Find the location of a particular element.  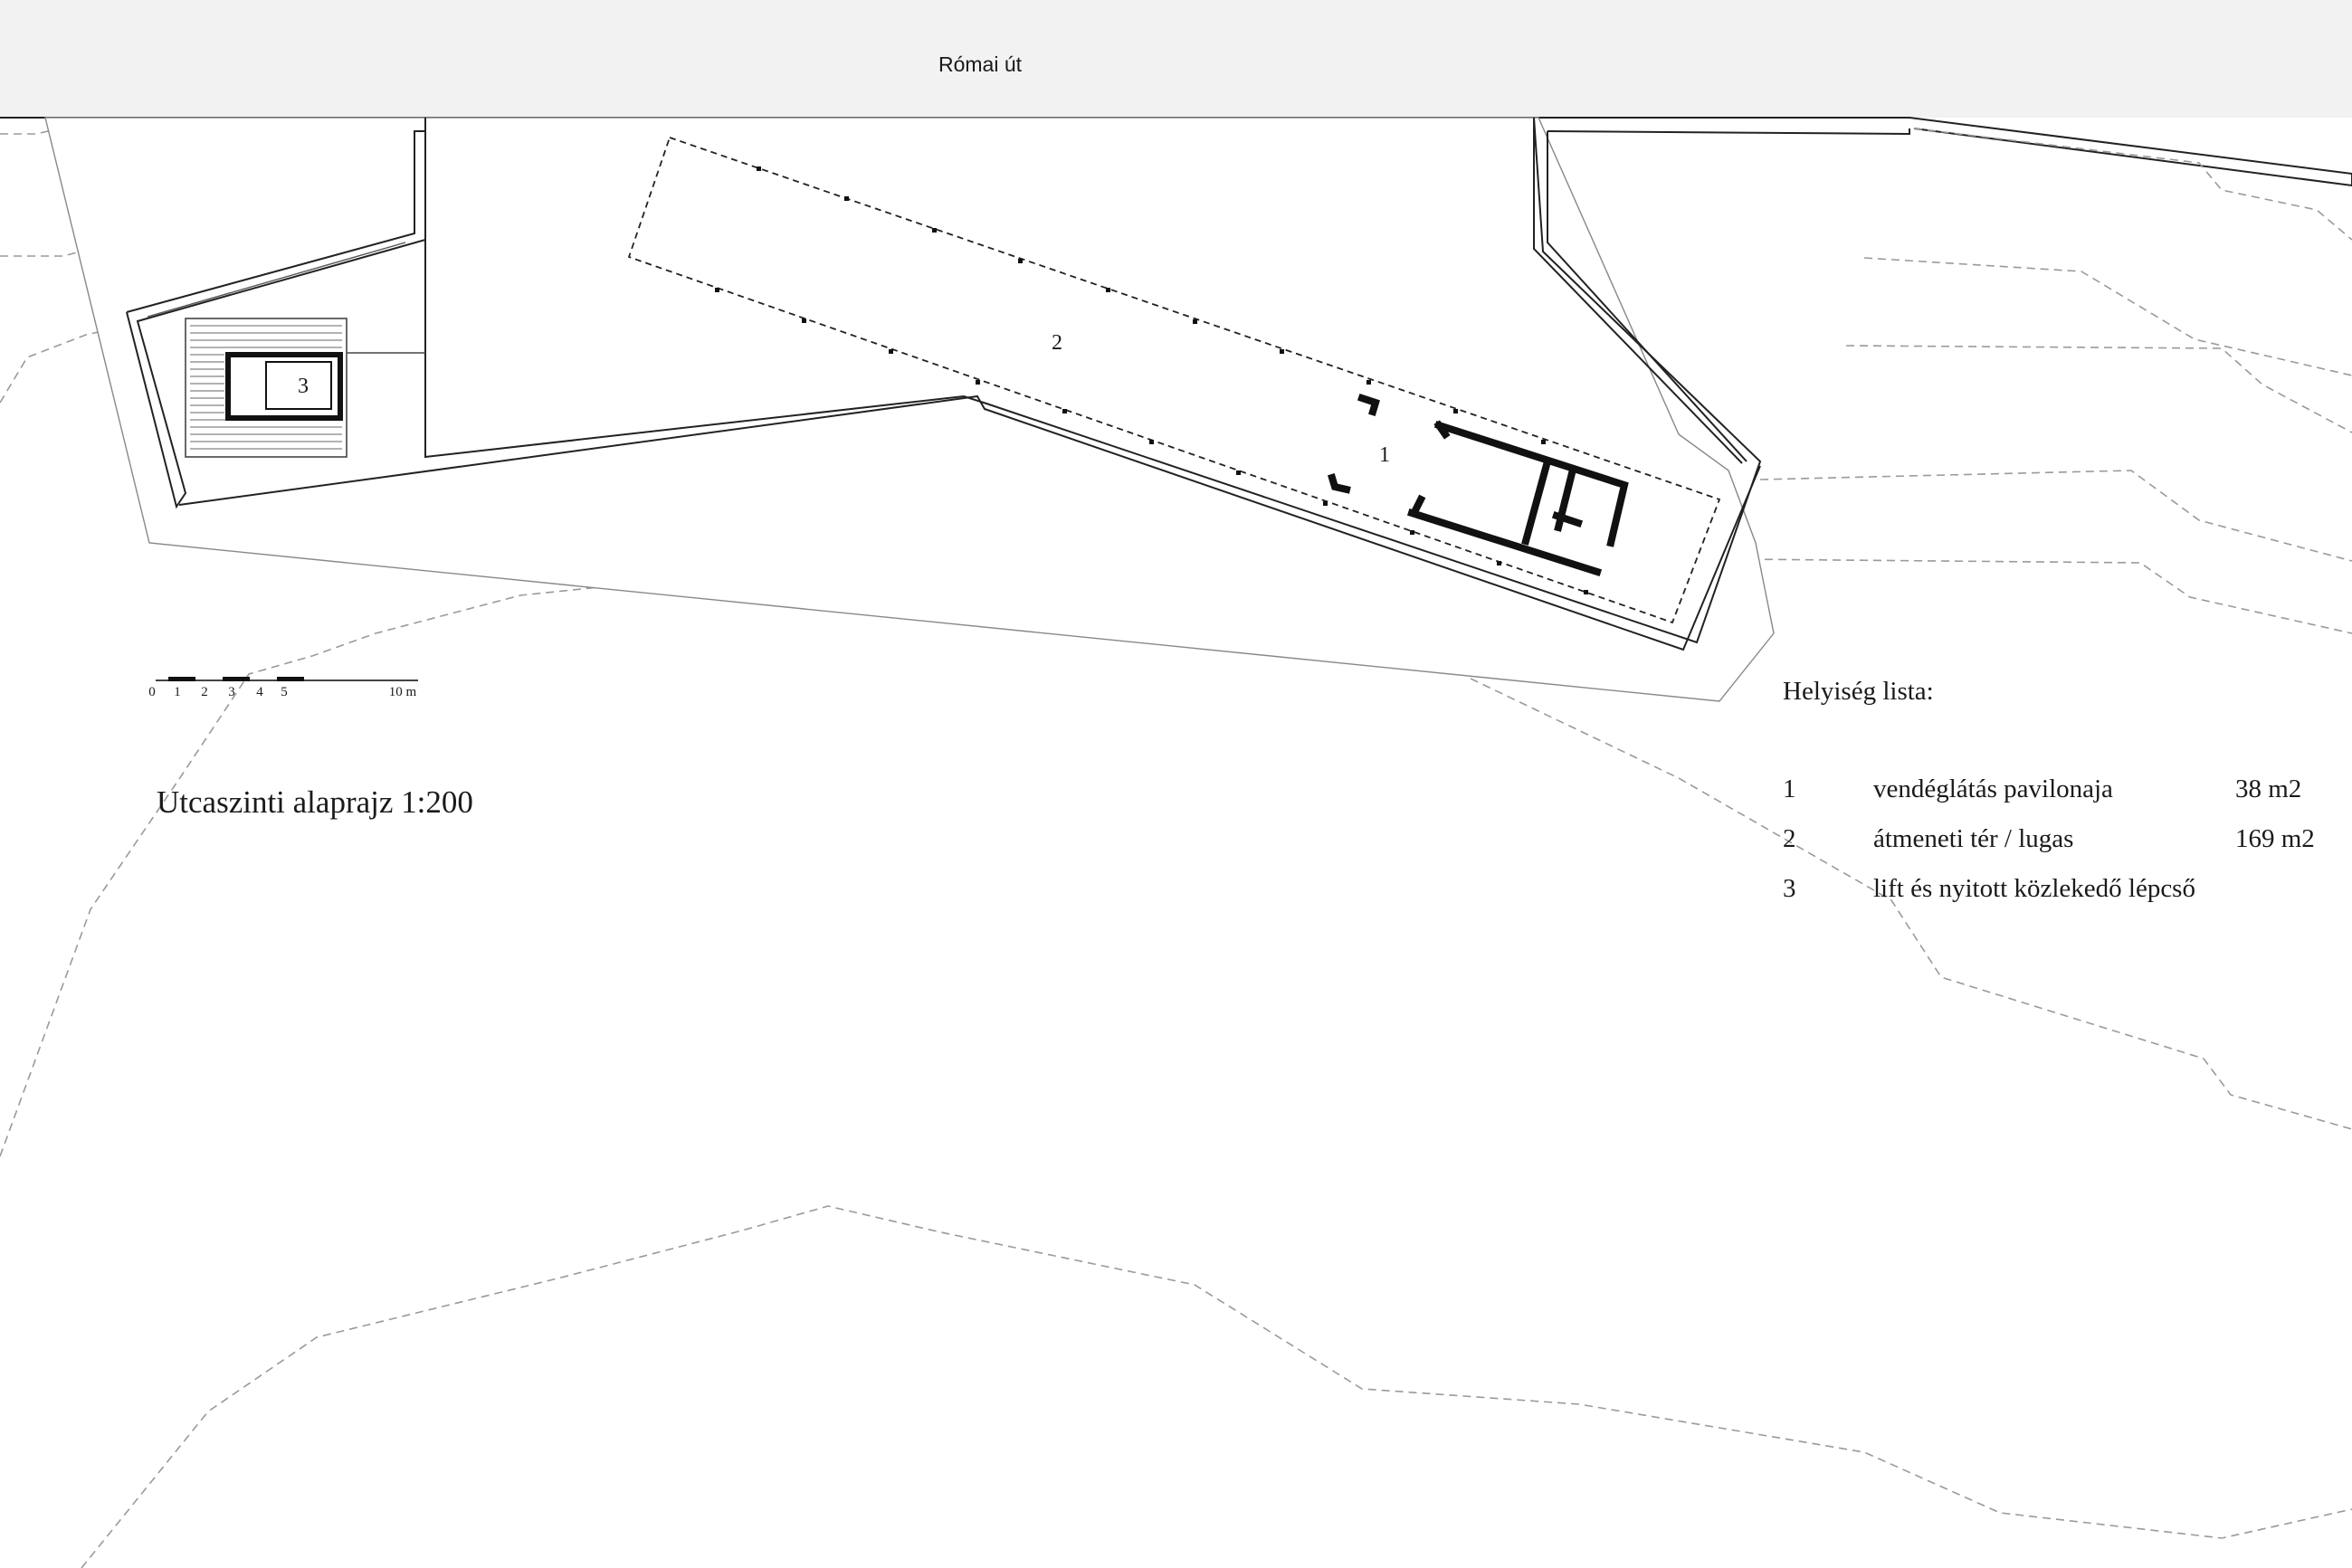

room-2-label: 2 is located at coordinates (1057, 343).